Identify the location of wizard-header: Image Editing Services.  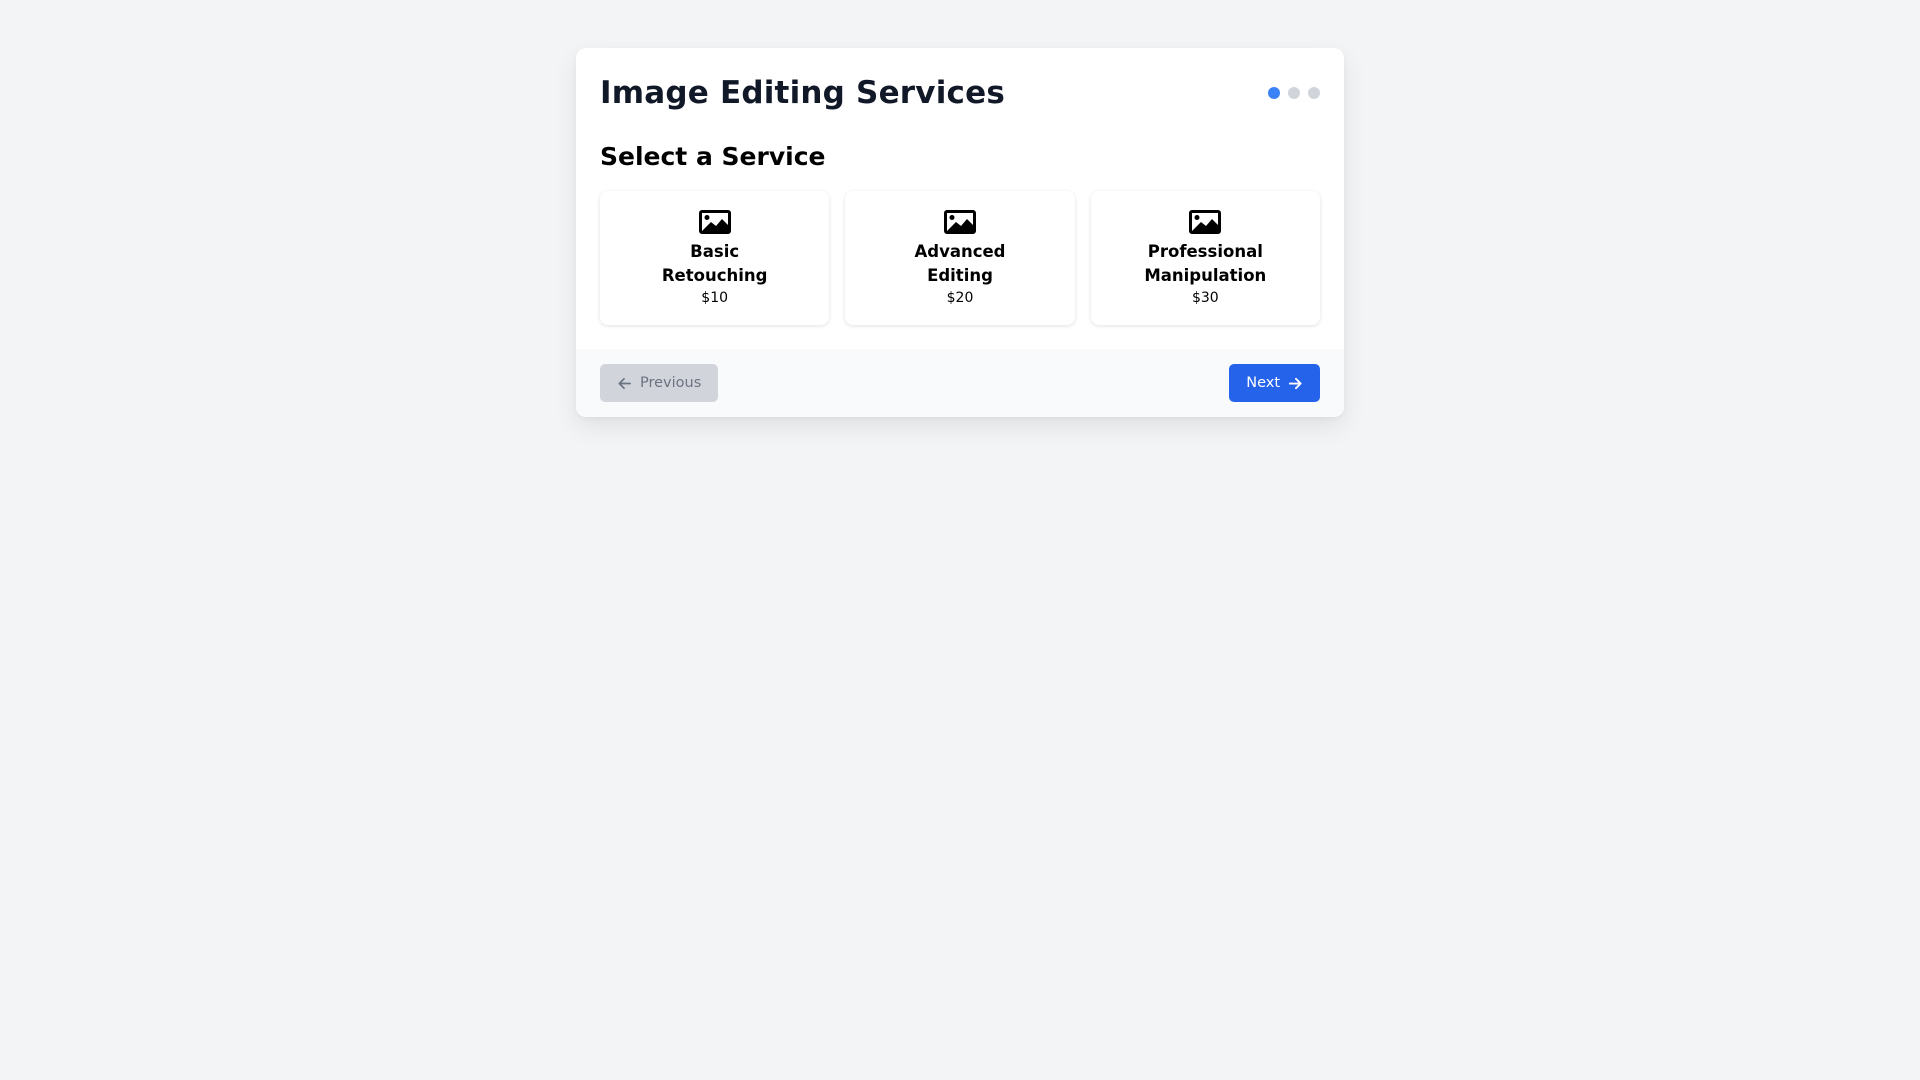
(960, 93).